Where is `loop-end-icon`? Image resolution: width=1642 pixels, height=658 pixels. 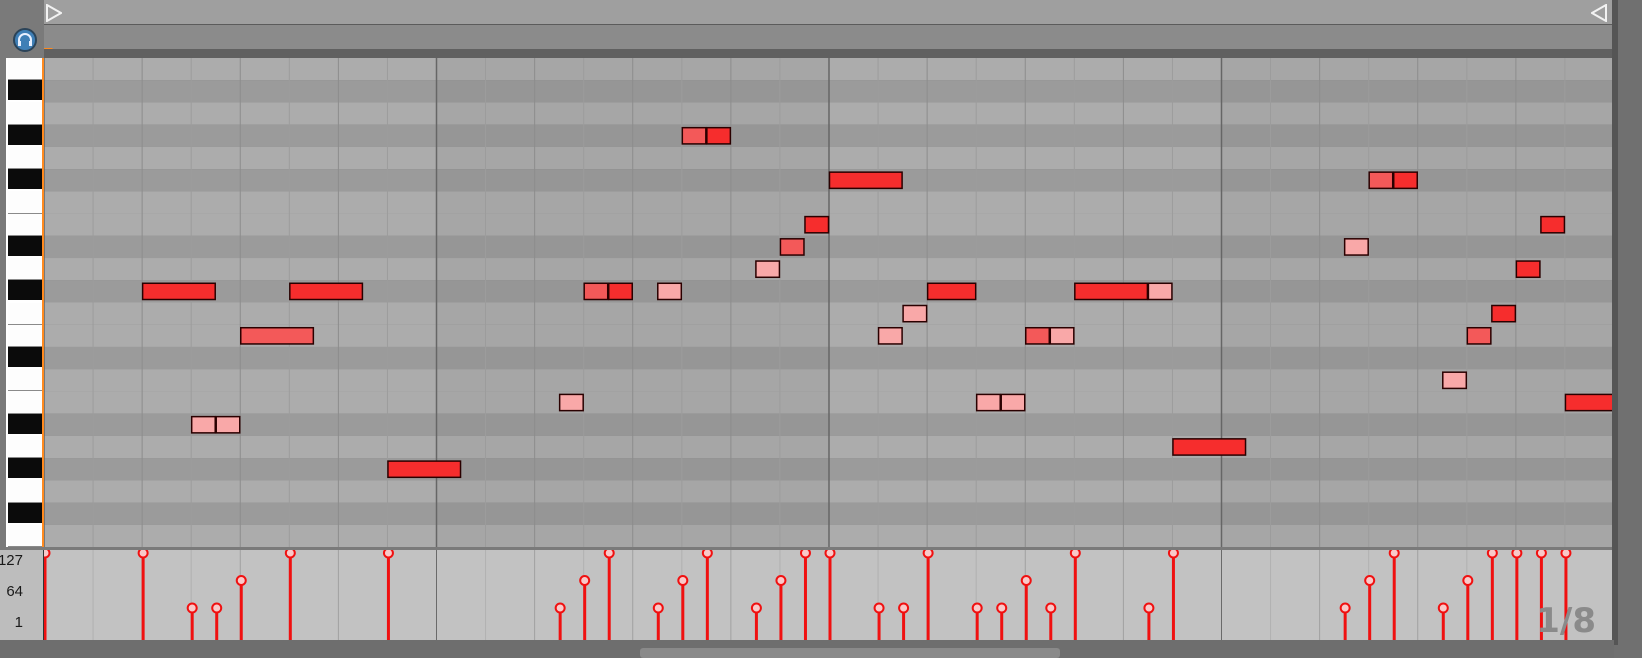
loop-end-icon is located at coordinates (1599, 13).